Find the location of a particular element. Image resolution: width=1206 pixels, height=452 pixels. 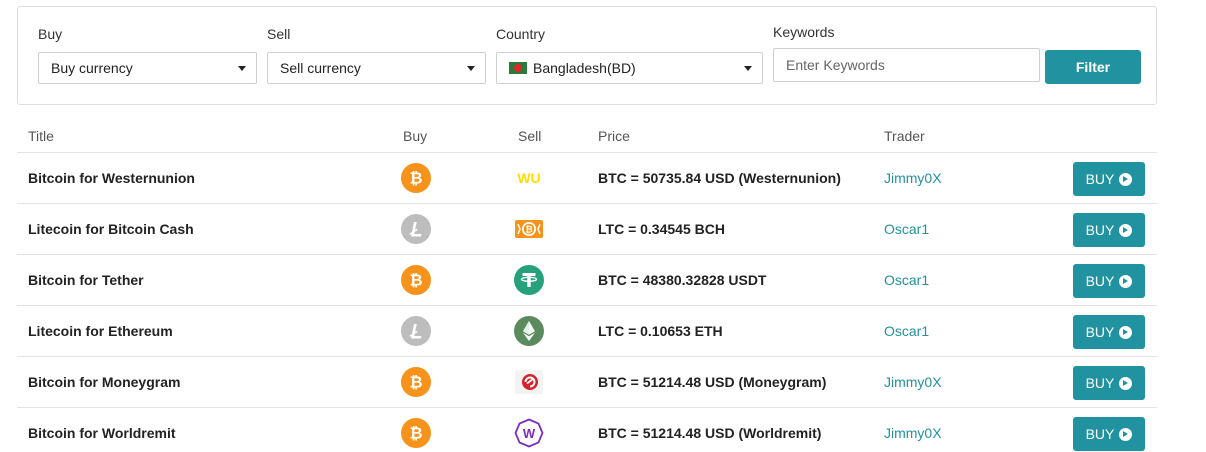

svg-text: W is located at coordinates (529, 433).